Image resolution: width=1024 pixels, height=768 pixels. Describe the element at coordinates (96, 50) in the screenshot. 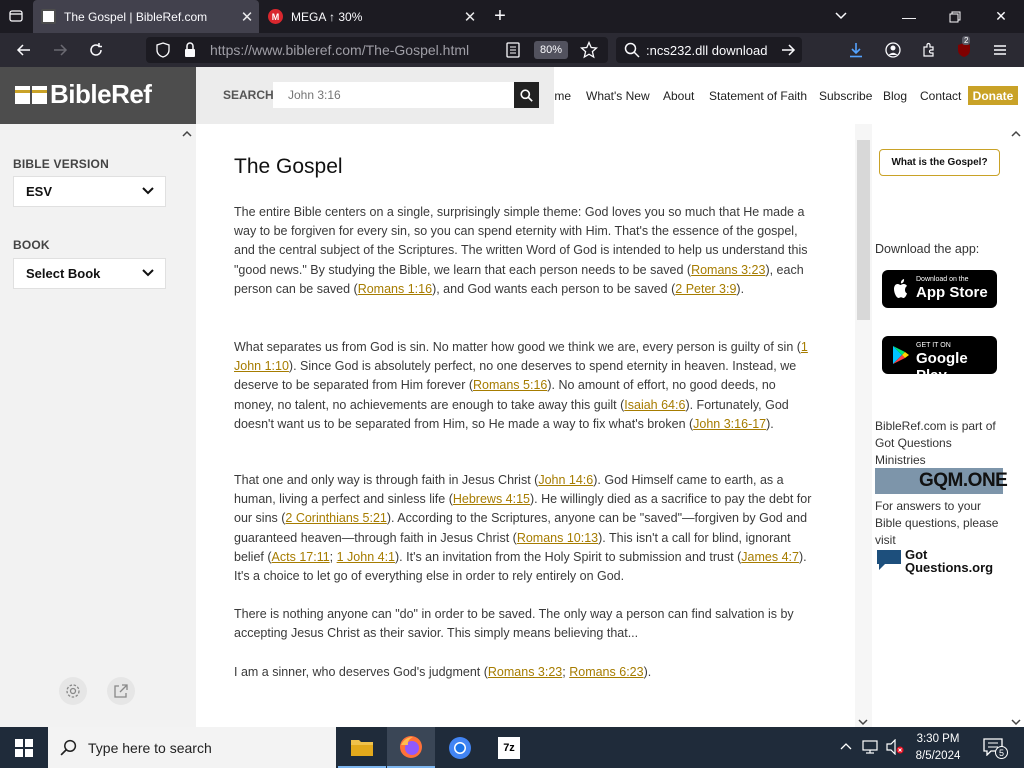

I see `reload-icon` at that location.